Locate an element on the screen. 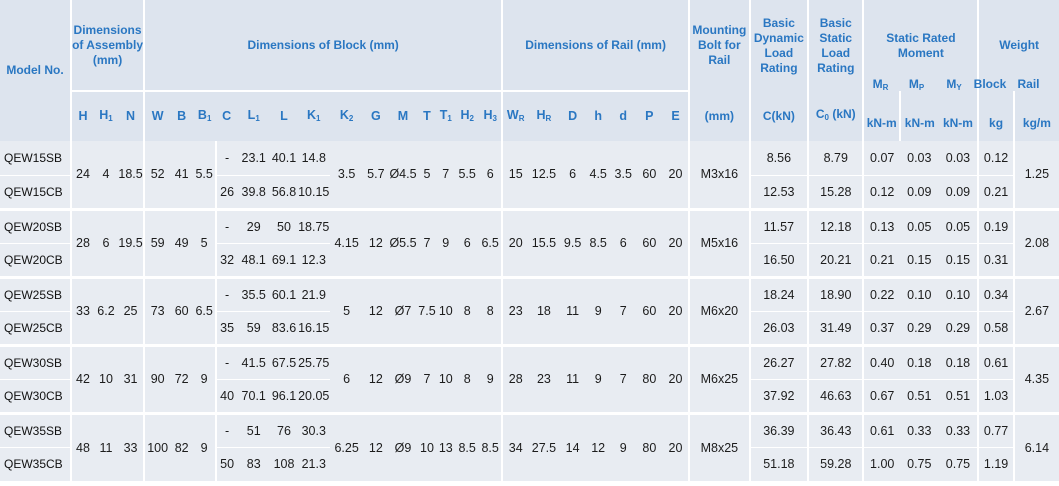  value-cell-bolt: M8x25 is located at coordinates (720, 446).